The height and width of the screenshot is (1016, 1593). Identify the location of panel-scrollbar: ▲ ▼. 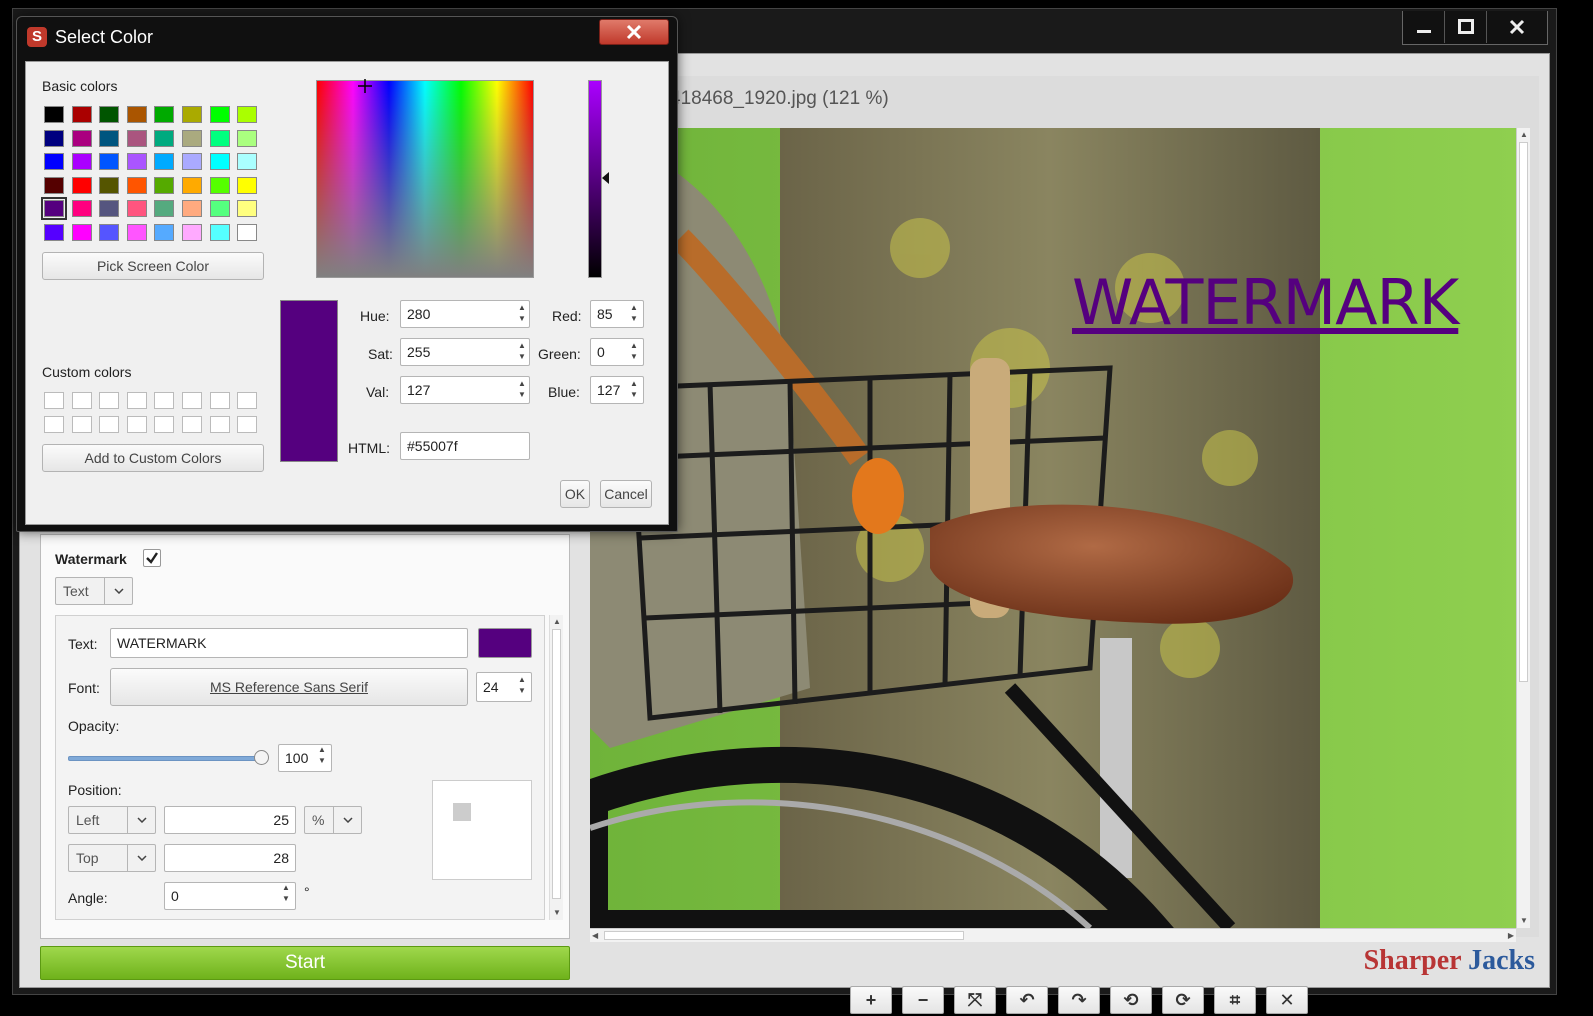
(556, 767).